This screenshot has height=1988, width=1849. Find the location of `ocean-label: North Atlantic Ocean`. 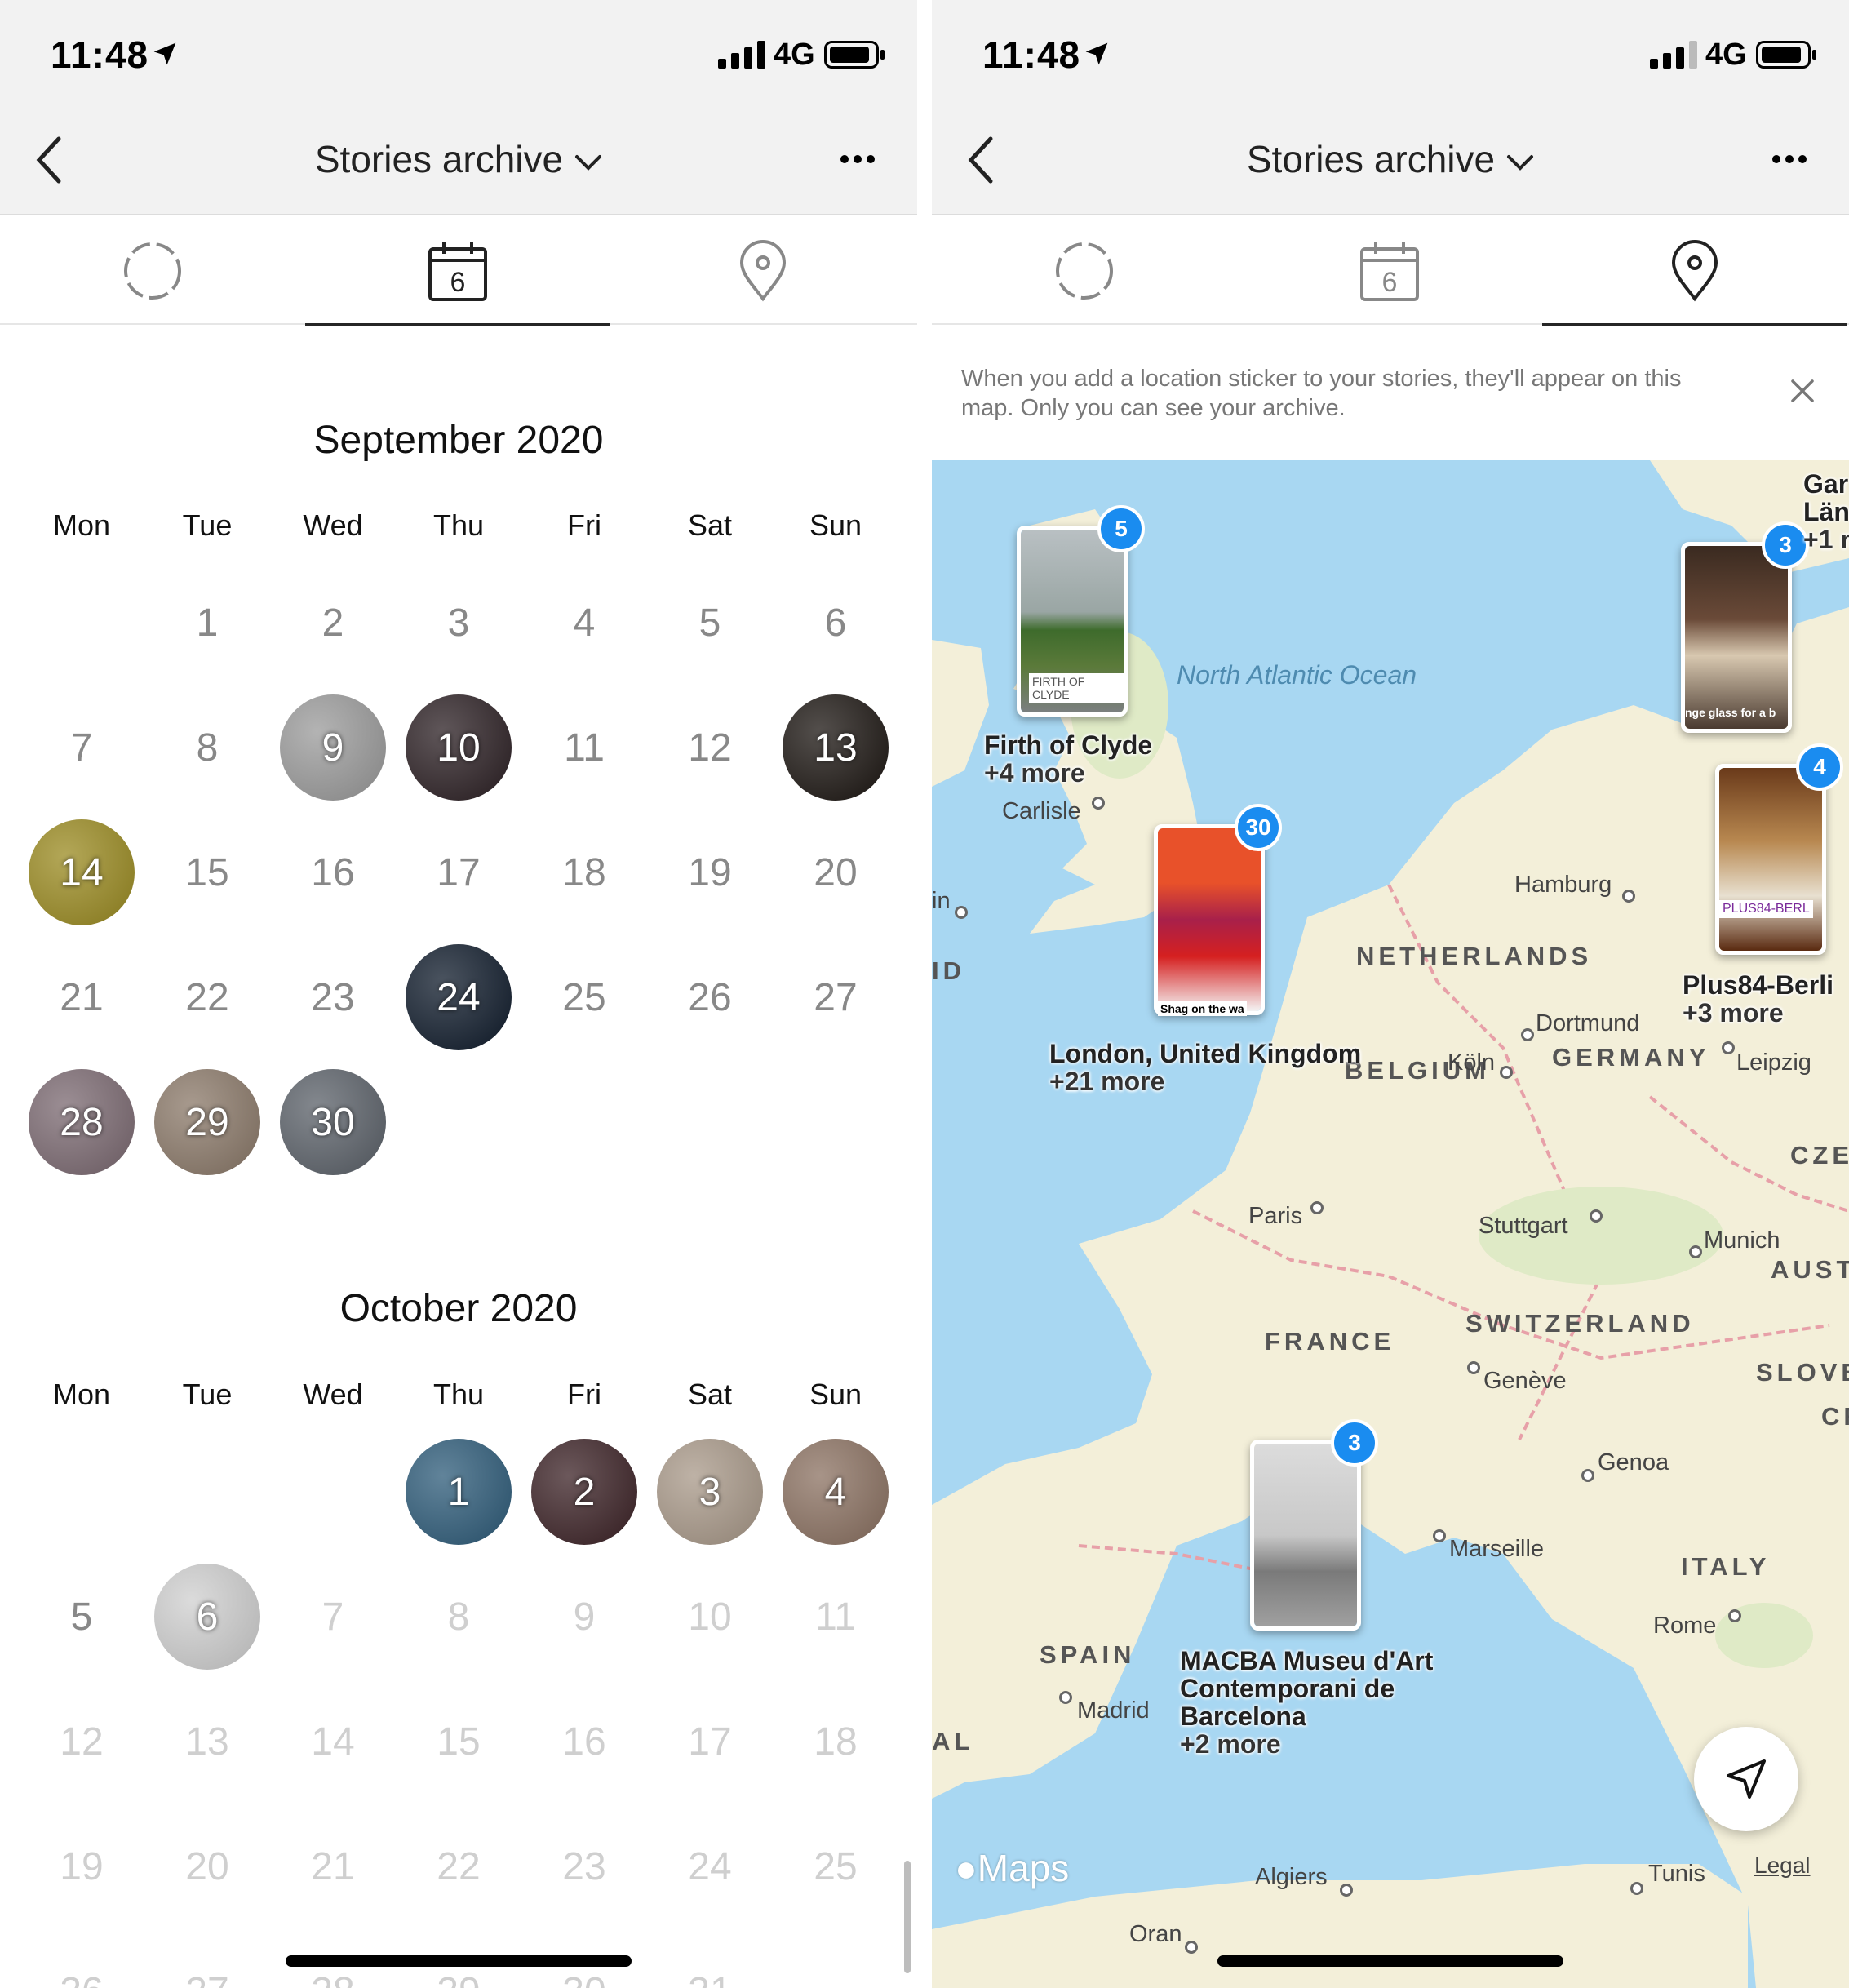

ocean-label: North Atlantic Ocean is located at coordinates (1297, 675).